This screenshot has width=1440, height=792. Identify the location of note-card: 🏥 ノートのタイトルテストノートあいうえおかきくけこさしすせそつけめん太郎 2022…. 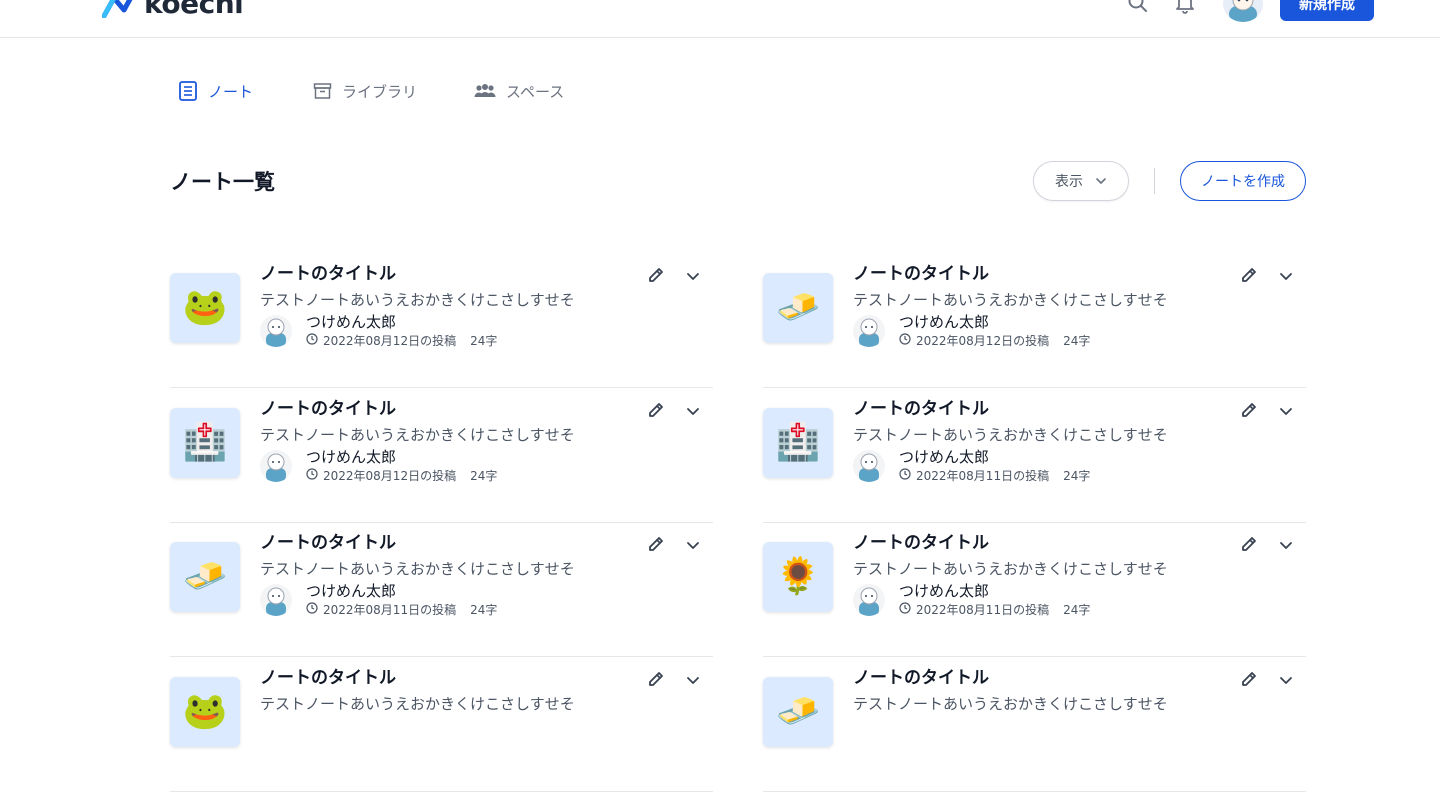
(441, 455).